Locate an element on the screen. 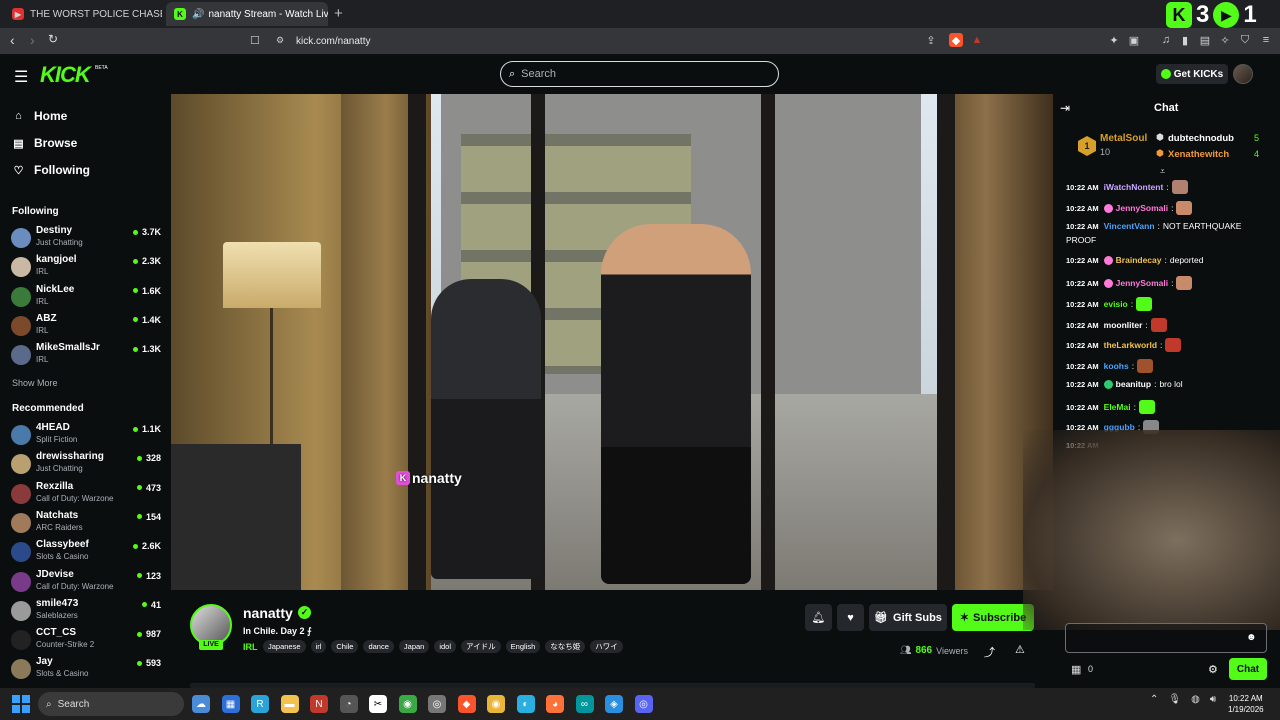 The image size is (1280, 720). chat-username: EleMai is located at coordinates (1117, 407).